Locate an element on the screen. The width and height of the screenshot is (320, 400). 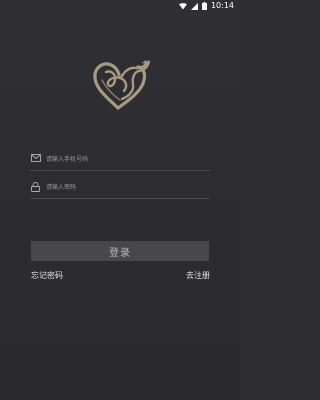
phone-field is located at coordinates (120, 159).